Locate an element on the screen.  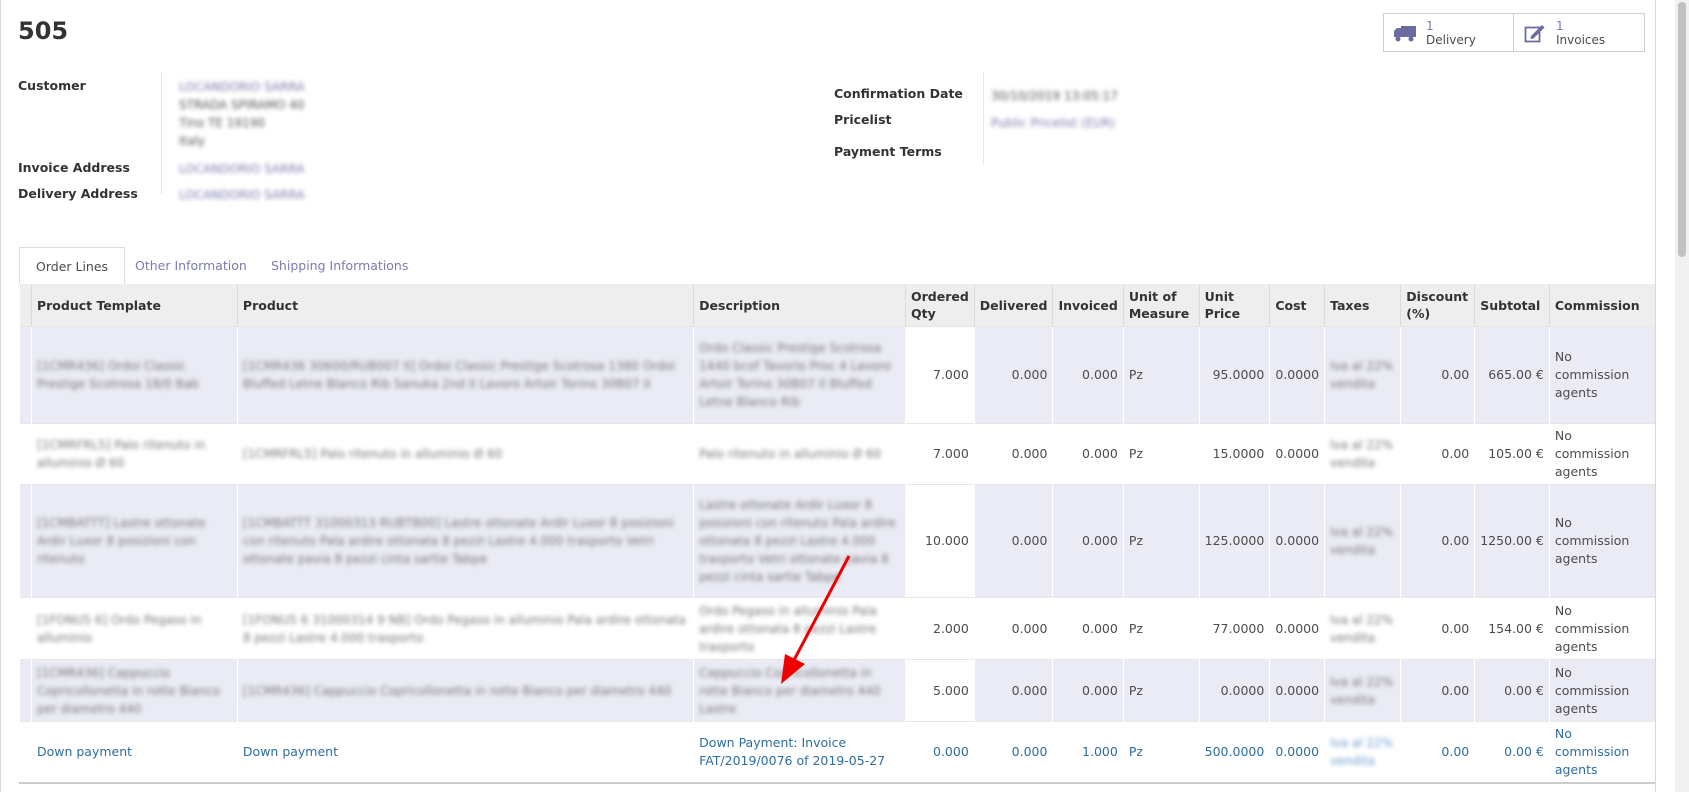
header-taxes: Taxes is located at coordinates (1362, 305).